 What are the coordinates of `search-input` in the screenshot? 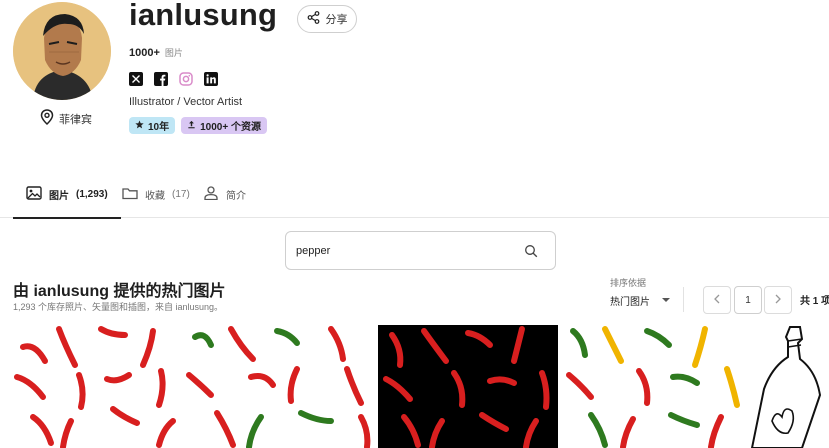 It's located at (406, 251).